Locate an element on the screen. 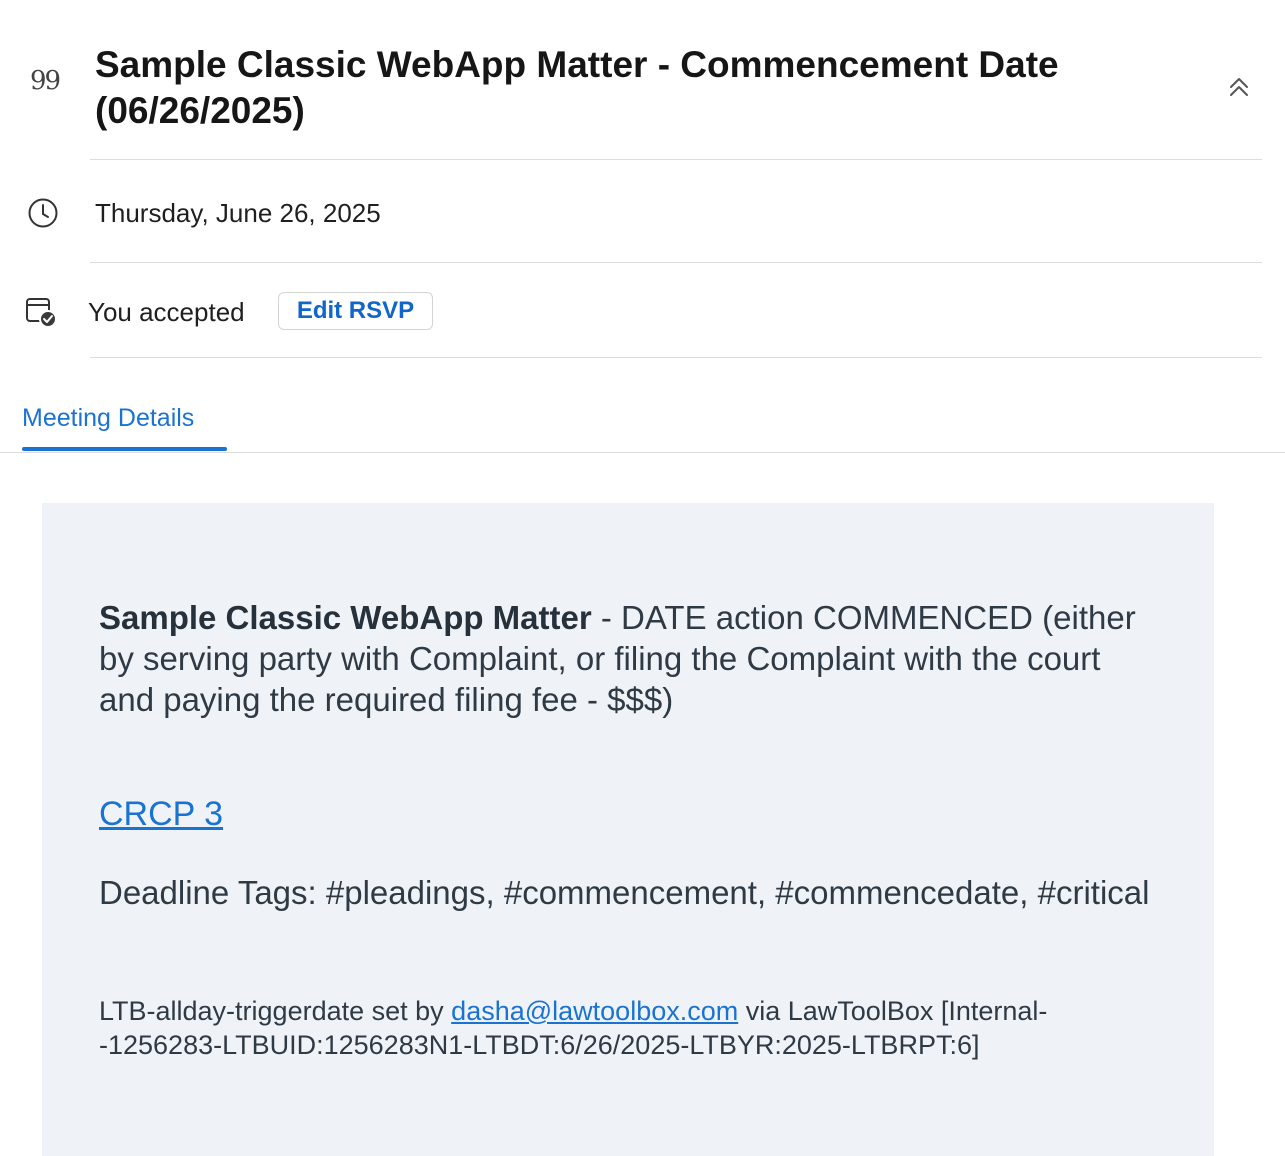 This screenshot has width=1285, height=1156. organizer-email-link: dasha@lawtoolbox.com is located at coordinates (594, 1011).